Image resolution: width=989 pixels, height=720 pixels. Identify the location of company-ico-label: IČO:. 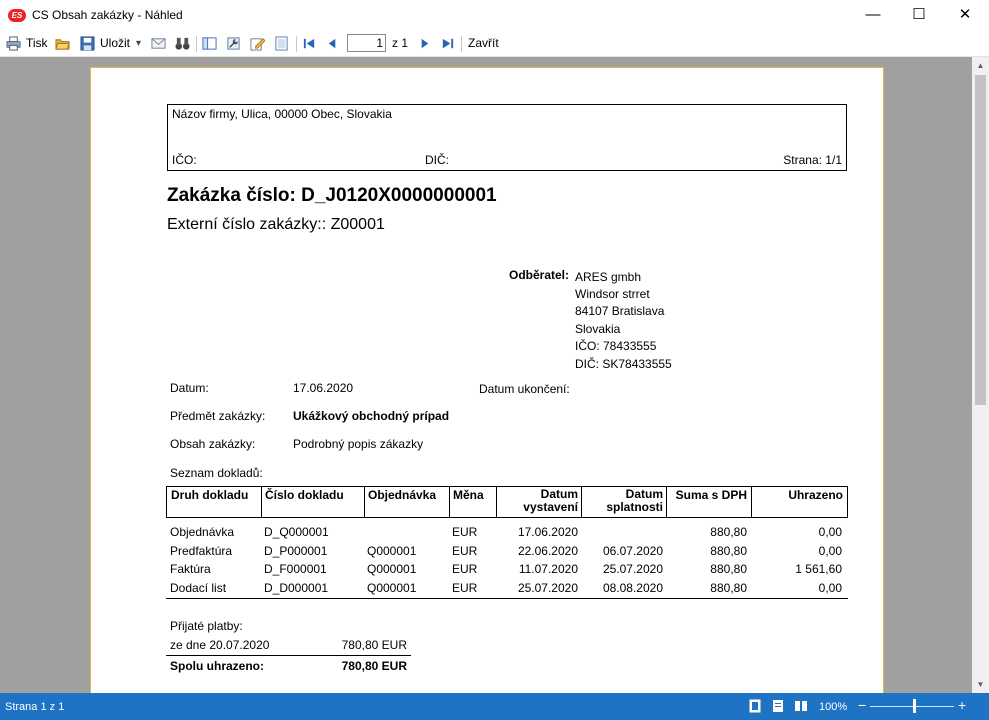
(184, 160).